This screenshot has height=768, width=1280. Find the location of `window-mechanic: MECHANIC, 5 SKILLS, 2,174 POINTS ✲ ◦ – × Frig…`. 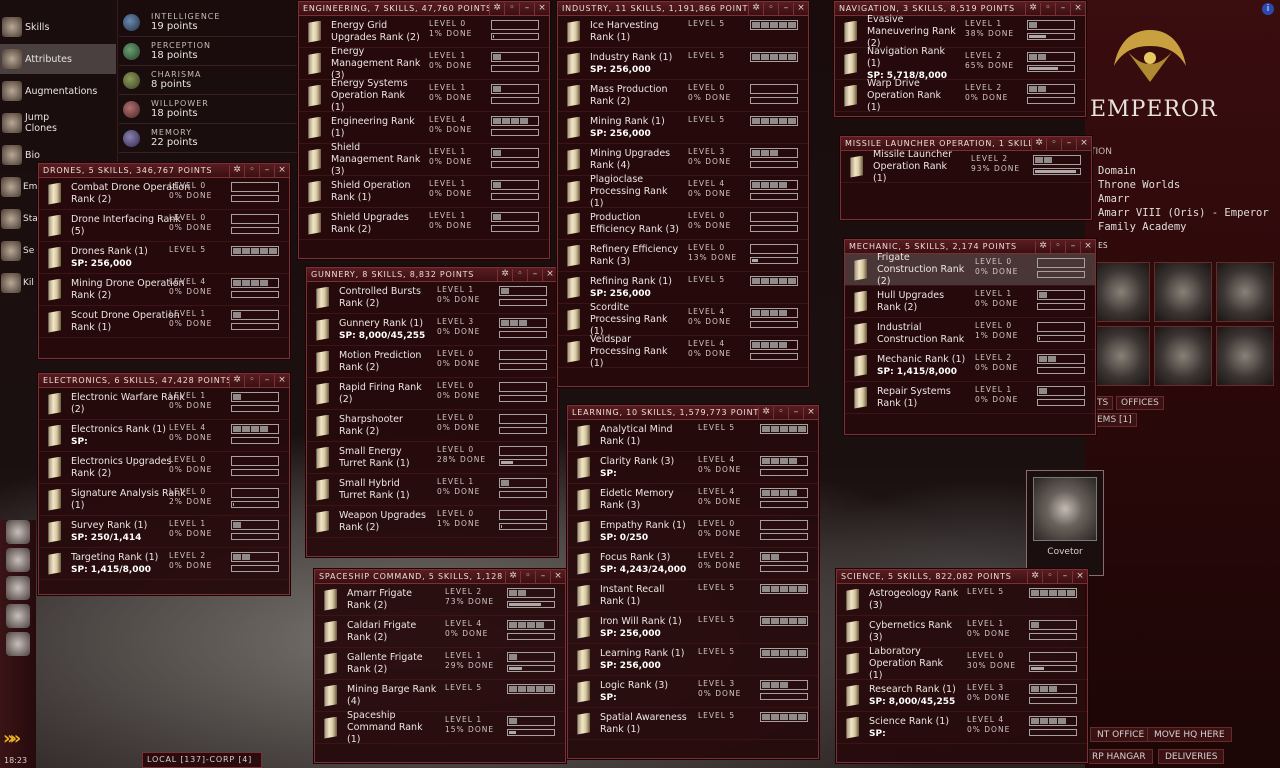

window-mechanic: MECHANIC, 5 SKILLS, 2,174 POINTS ✲ ◦ – × Frig… is located at coordinates (970, 337).